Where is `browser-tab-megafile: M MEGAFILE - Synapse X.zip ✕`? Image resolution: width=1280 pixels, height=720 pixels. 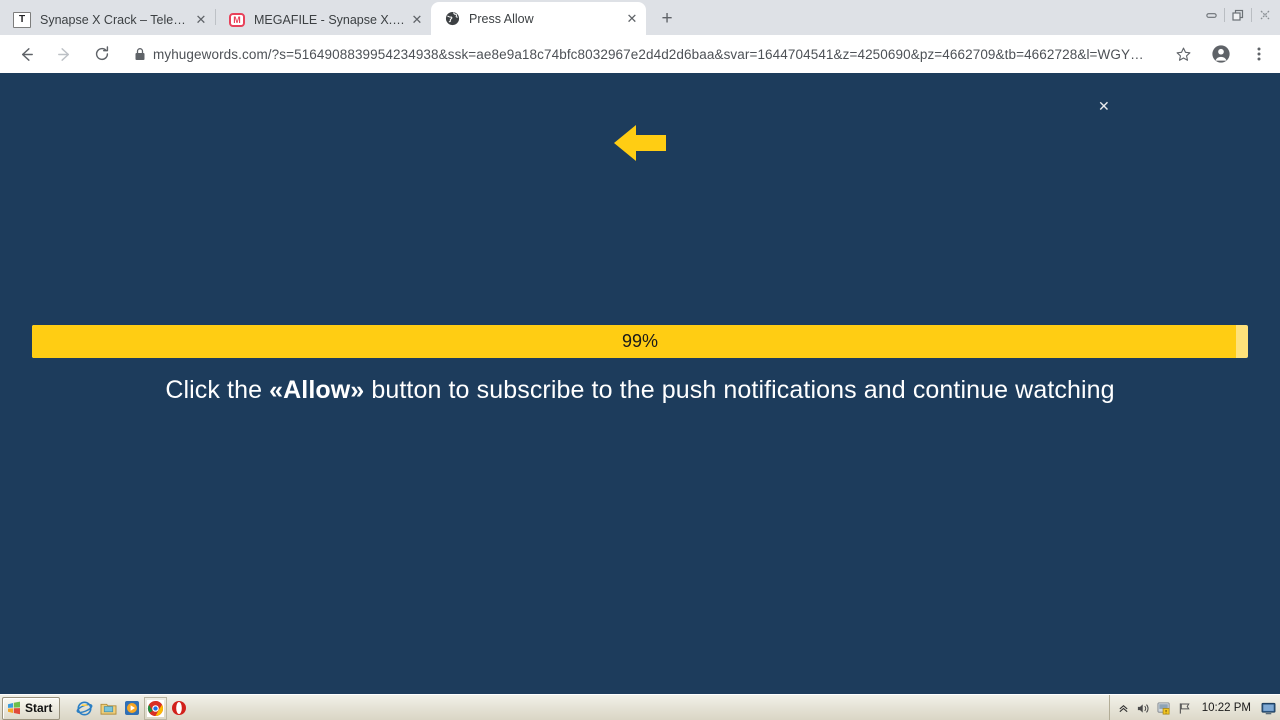 browser-tab-megafile: M MEGAFILE - Synapse X.zip ✕ is located at coordinates (323, 20).